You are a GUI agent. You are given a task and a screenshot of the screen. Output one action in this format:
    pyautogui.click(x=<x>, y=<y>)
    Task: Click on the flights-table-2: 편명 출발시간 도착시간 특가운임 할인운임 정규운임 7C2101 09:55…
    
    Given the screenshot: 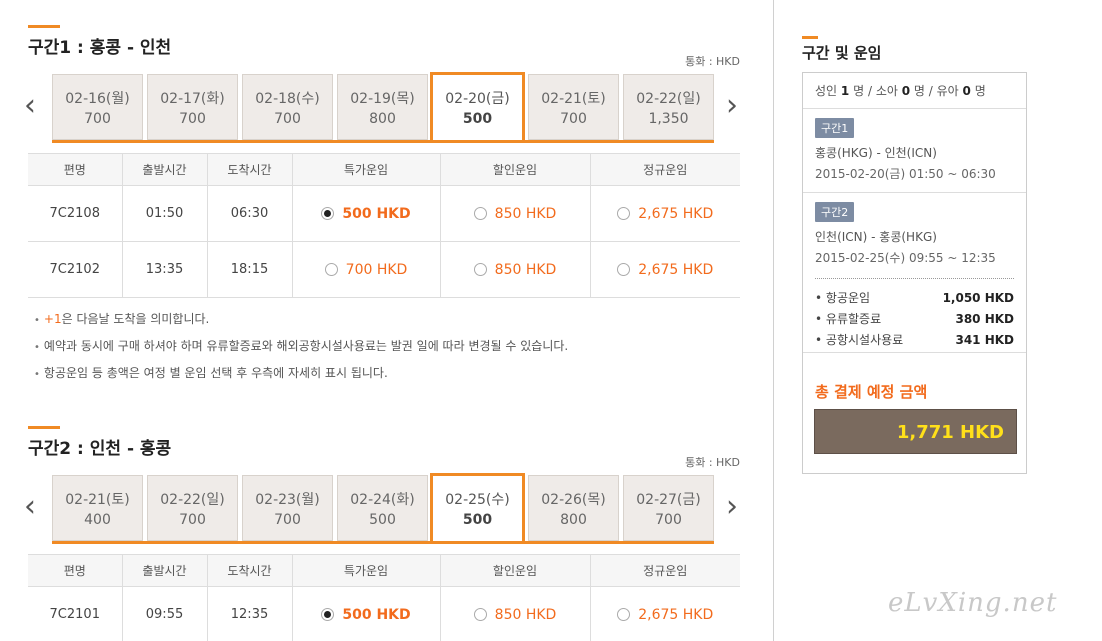 What is the action you would take?
    pyautogui.click(x=384, y=597)
    